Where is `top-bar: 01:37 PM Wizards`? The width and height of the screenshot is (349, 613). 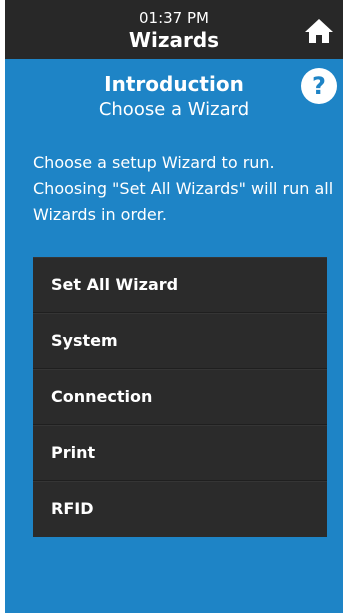
top-bar: 01:37 PM Wizards is located at coordinates (174, 29).